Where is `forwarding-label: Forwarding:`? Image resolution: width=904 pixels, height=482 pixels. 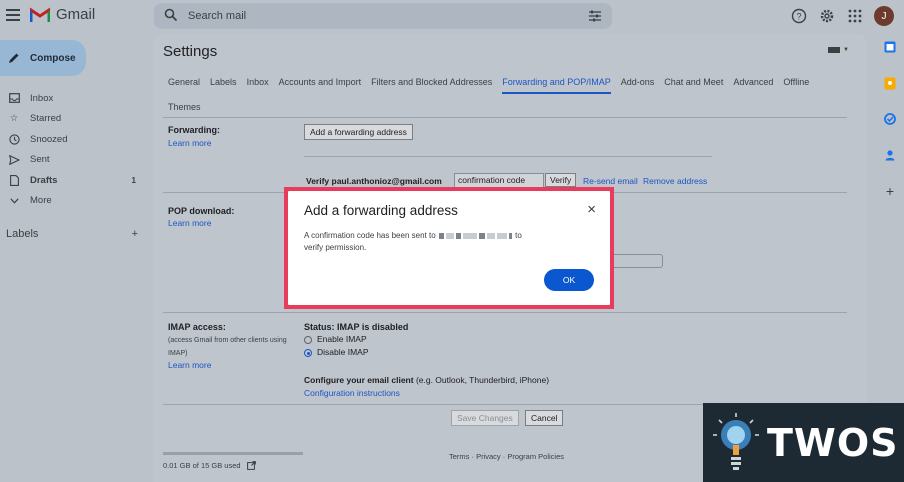 forwarding-label: Forwarding: is located at coordinates (194, 130).